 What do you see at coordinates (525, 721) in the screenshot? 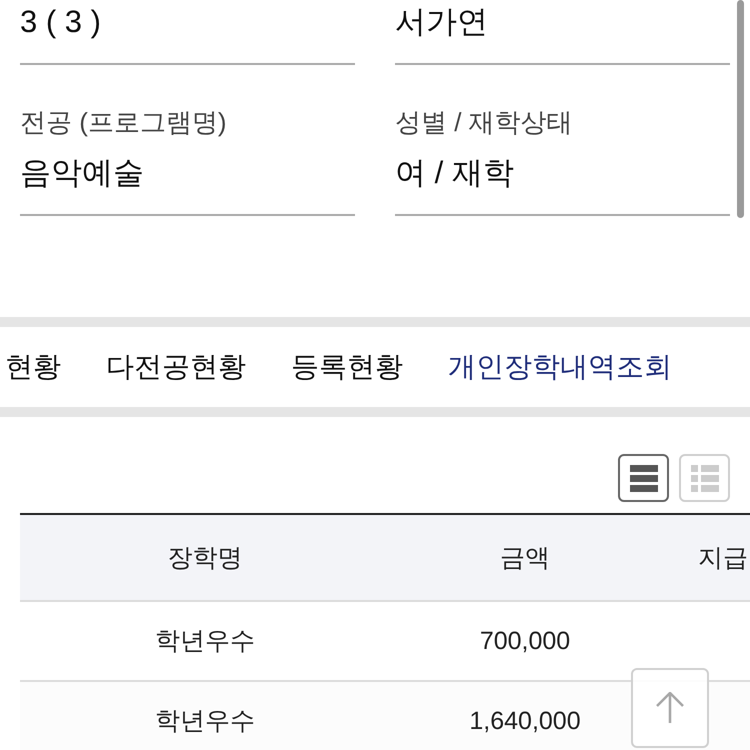
I see `table-cell-text: 1,640,000` at bounding box center [525, 721].